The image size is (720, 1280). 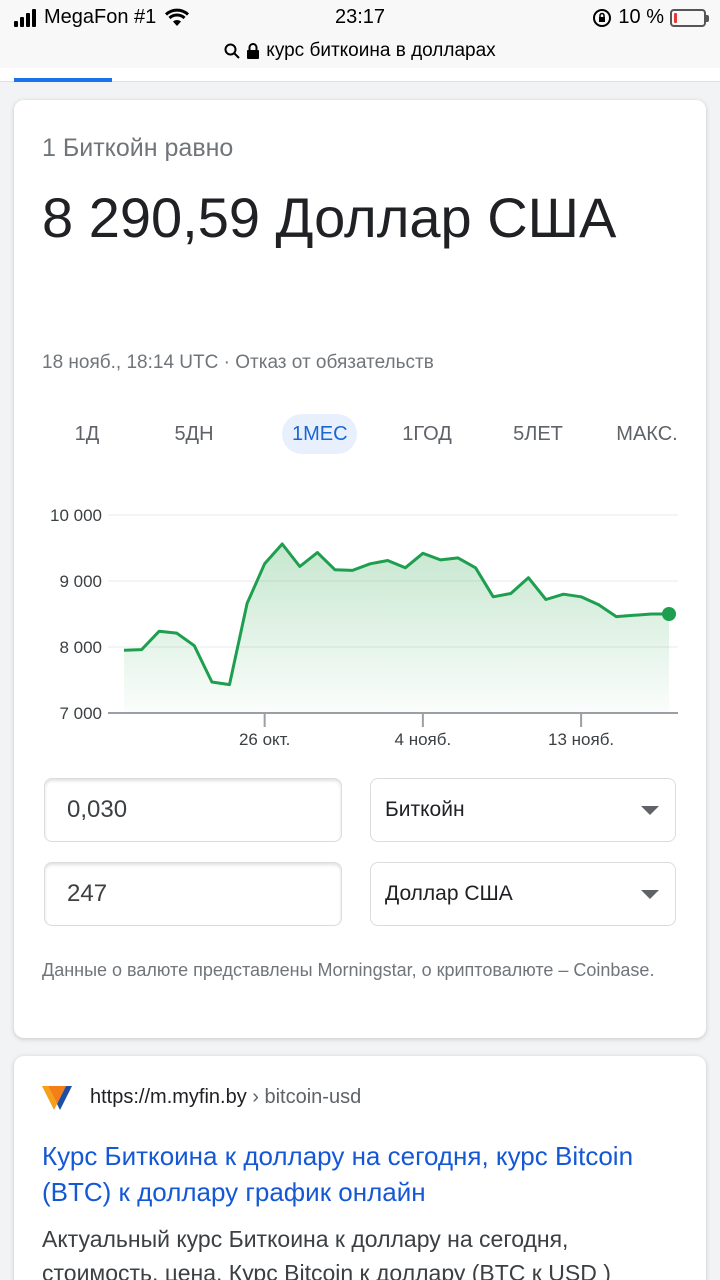 What do you see at coordinates (304, 1097) in the screenshot?
I see `result-url-path: › bitcoin-usd` at bounding box center [304, 1097].